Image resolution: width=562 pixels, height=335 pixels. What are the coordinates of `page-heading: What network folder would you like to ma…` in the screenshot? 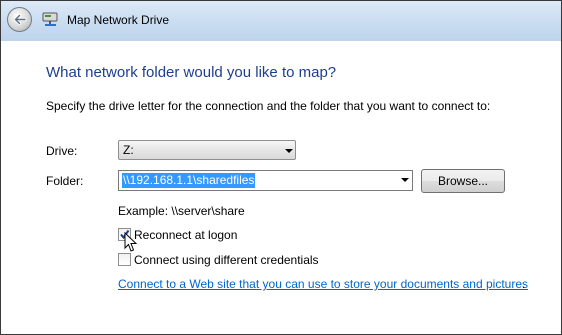 It's located at (191, 72).